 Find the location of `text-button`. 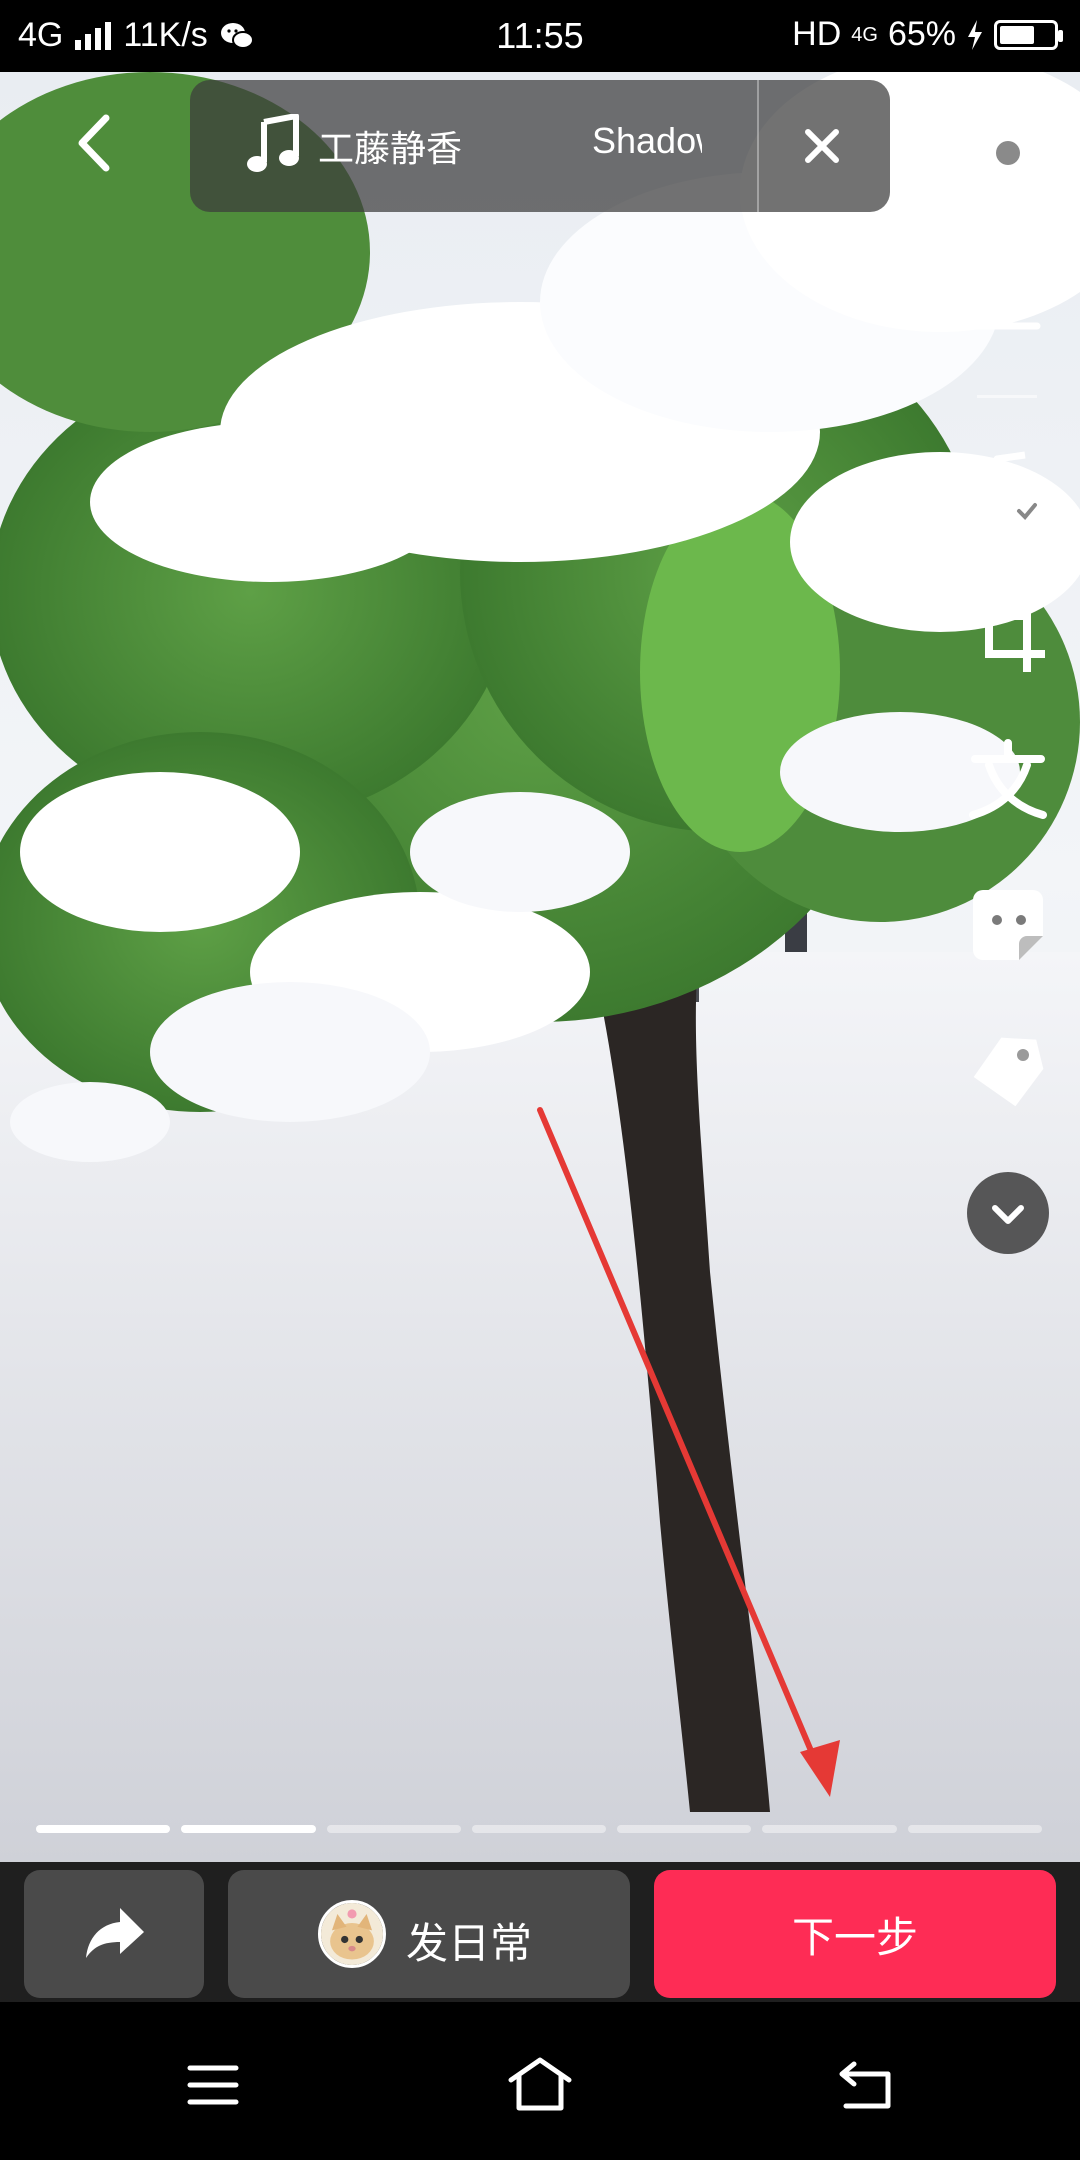

text-button is located at coordinates (1008, 780).